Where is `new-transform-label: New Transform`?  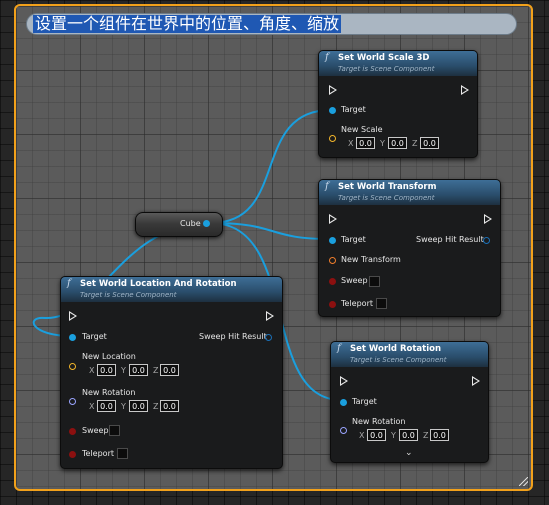
new-transform-label: New Transform is located at coordinates (371, 259).